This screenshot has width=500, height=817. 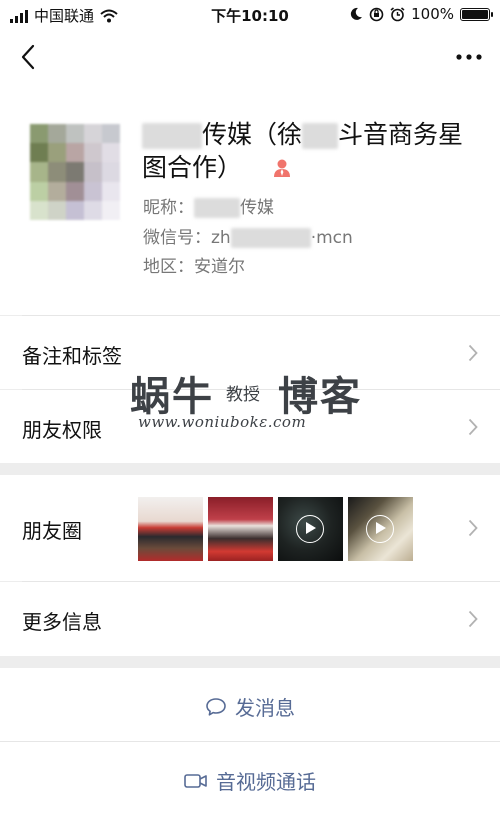 What do you see at coordinates (250, 15) in the screenshot?
I see `status-bar: 中国联通 下午10:10 100%` at bounding box center [250, 15].